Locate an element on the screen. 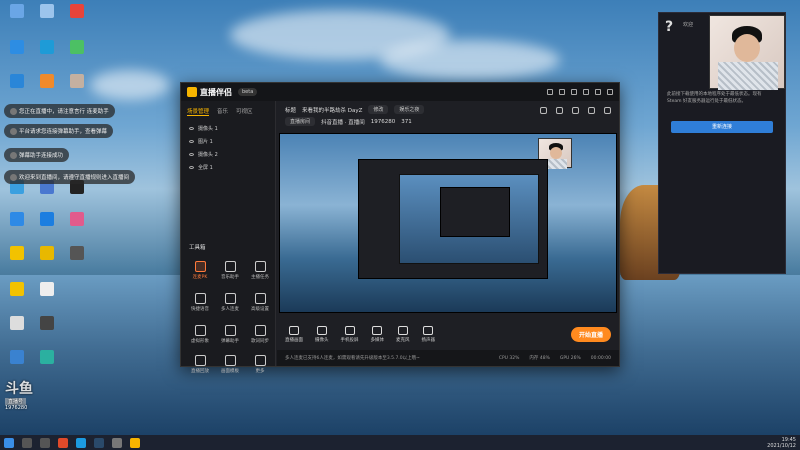 The image size is (800, 450). microphone-button: 麦克风 is located at coordinates (403, 334).